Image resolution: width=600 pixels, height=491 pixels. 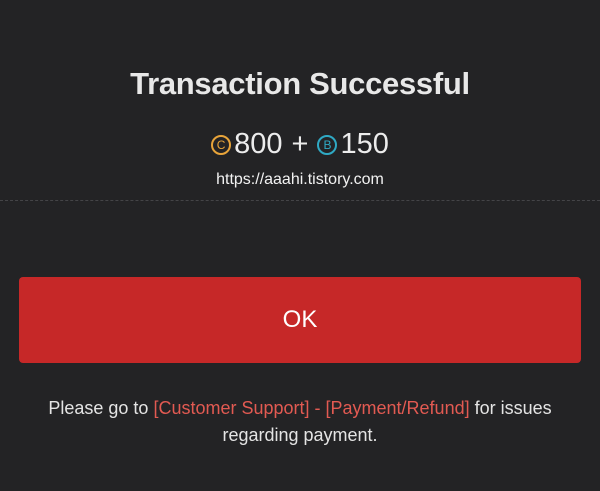 I want to click on payment-refund-link: [Payment/Refund], so click(x=398, y=408).